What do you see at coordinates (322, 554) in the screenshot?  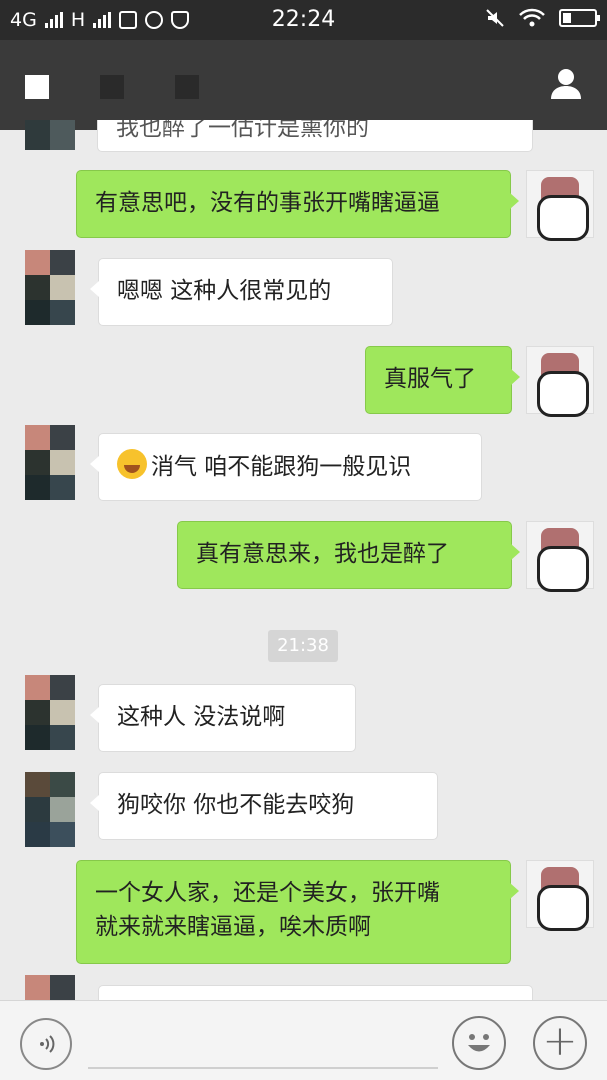 I see `message-text: 真有意思来，我也是醉了` at bounding box center [322, 554].